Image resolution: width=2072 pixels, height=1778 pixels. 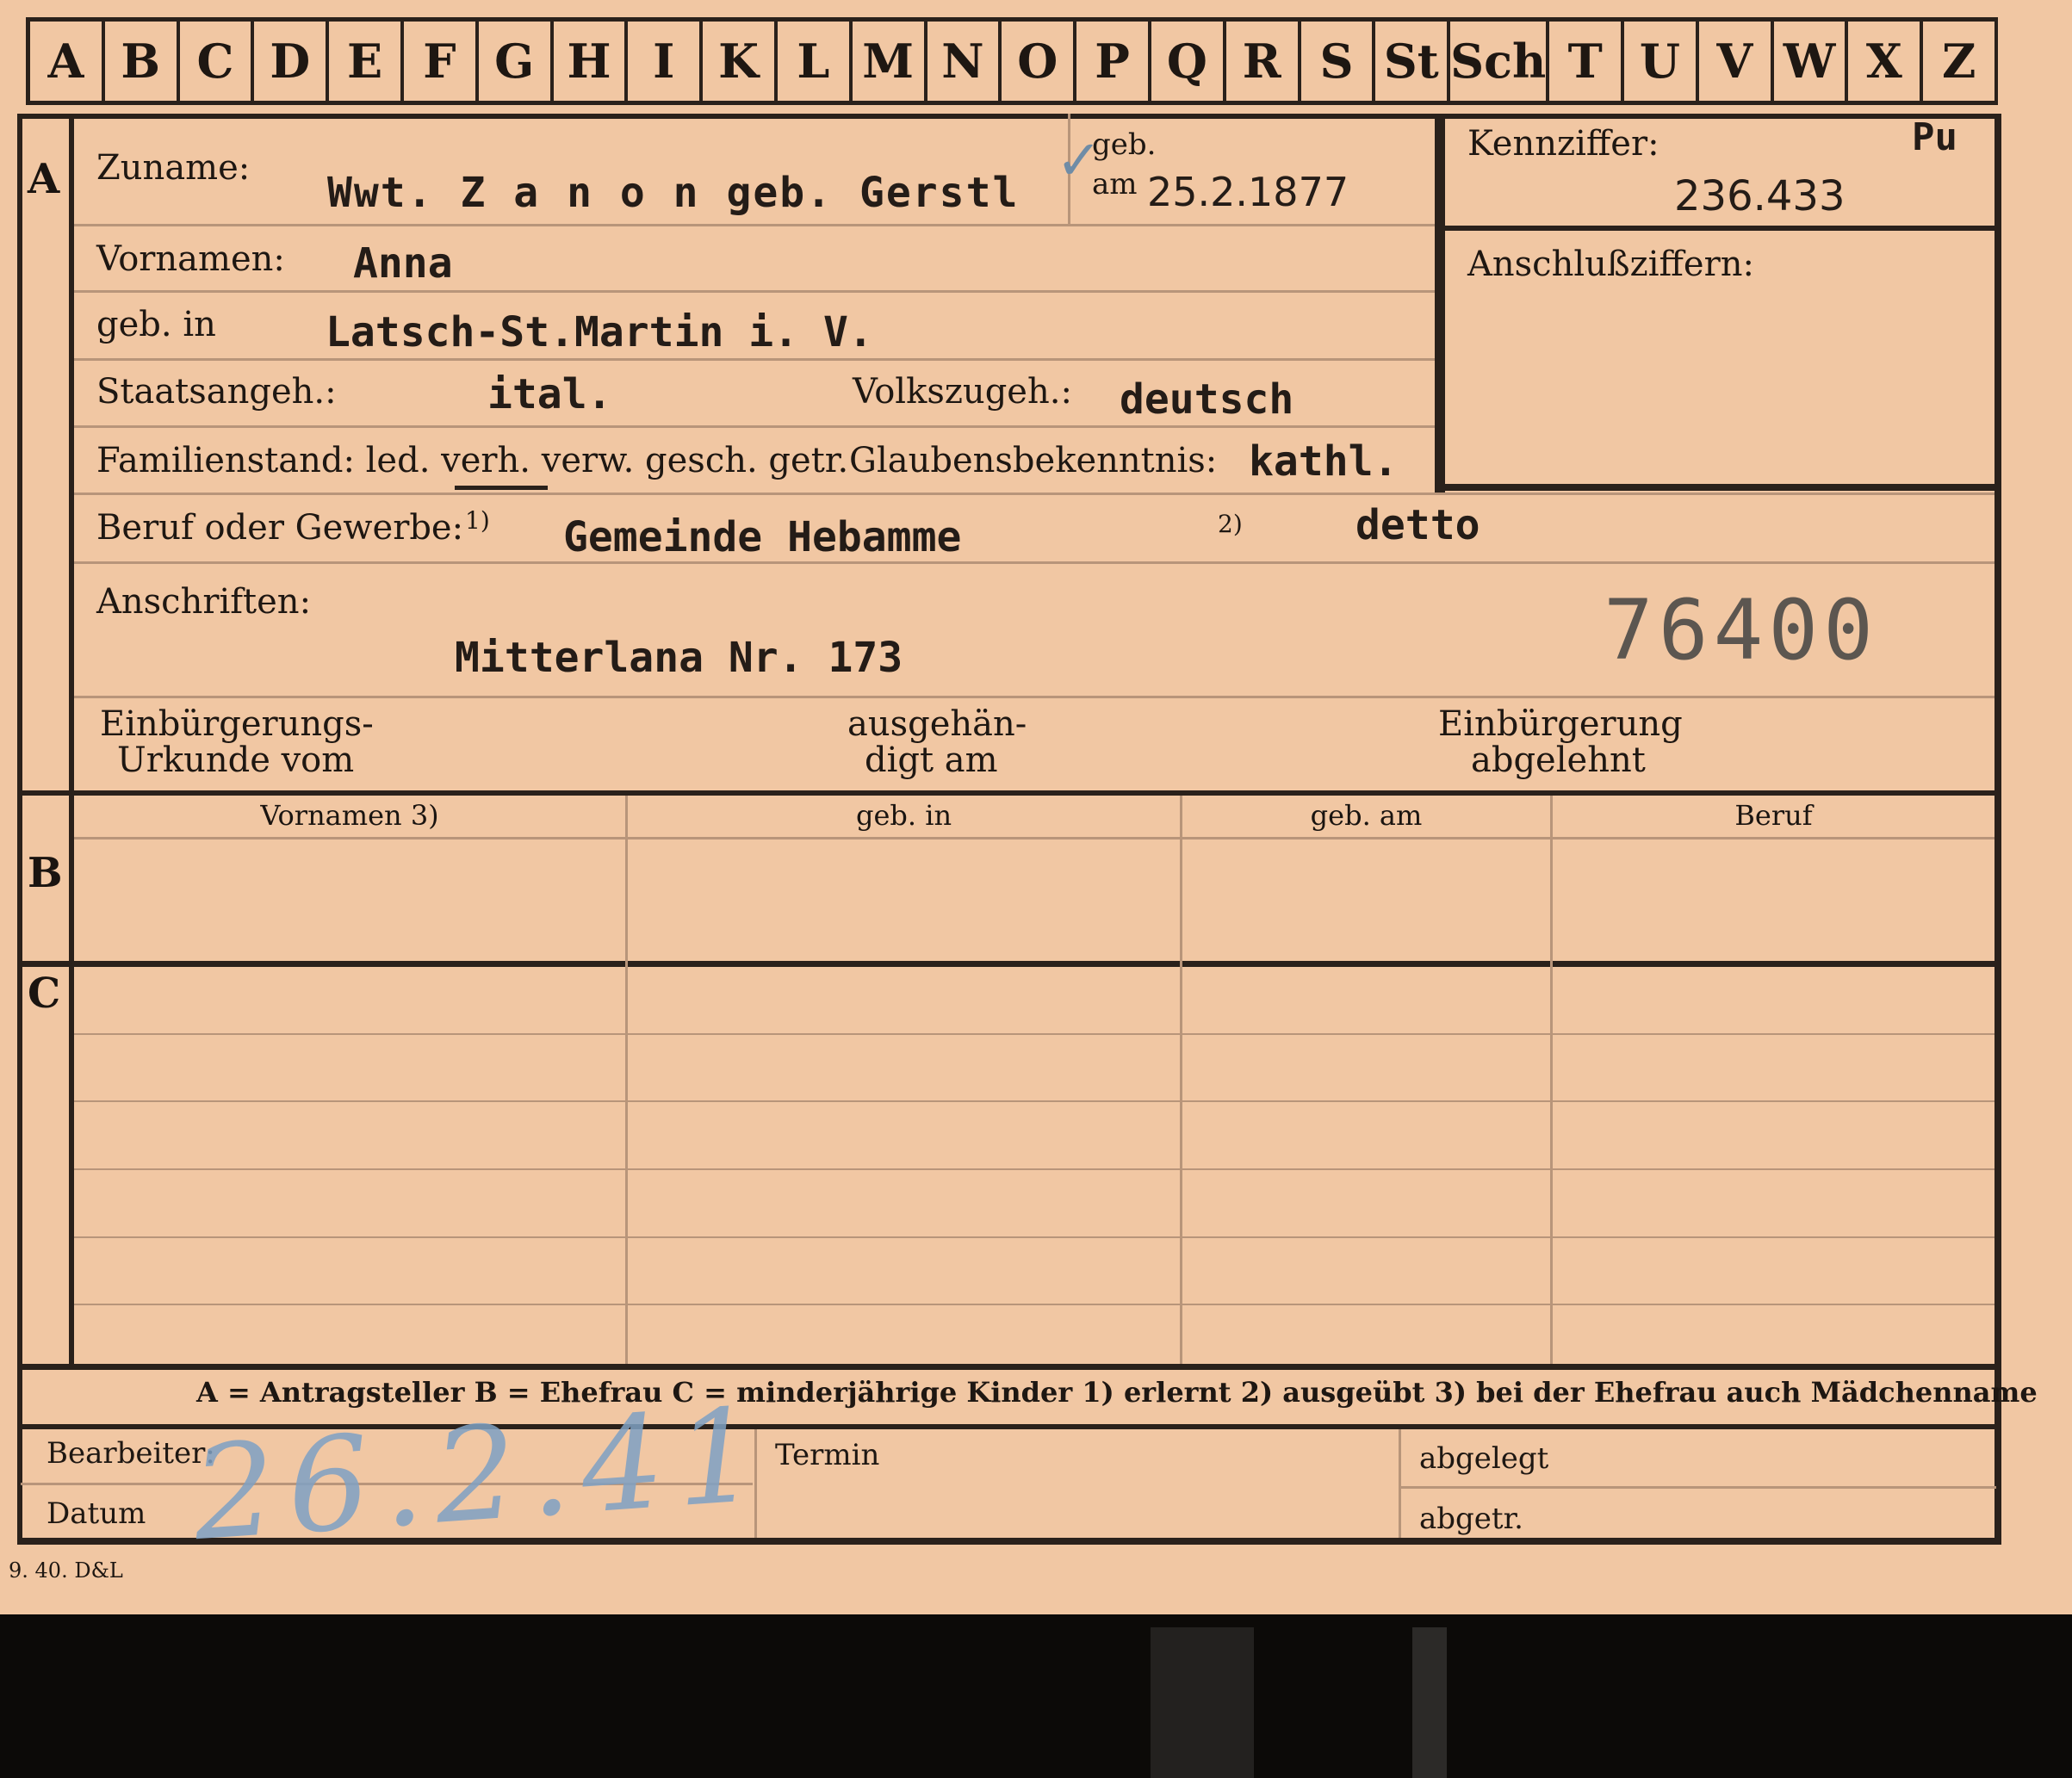 What do you see at coordinates (237, 724) in the screenshot?
I see `urkunde-label-1: Einbürgerungs-` at bounding box center [237, 724].